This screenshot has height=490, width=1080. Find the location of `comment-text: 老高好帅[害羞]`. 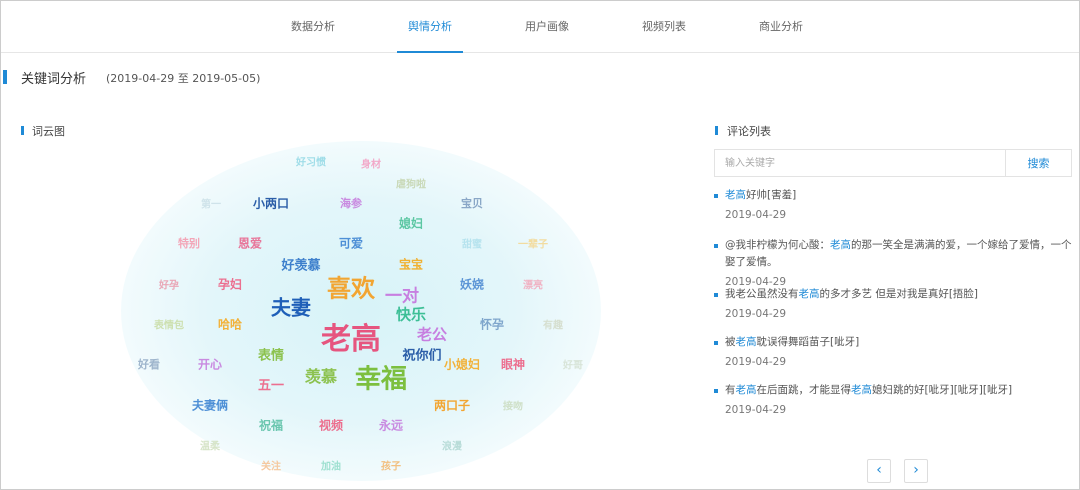

comment-text: 老高好帅[害羞] is located at coordinates (894, 195).